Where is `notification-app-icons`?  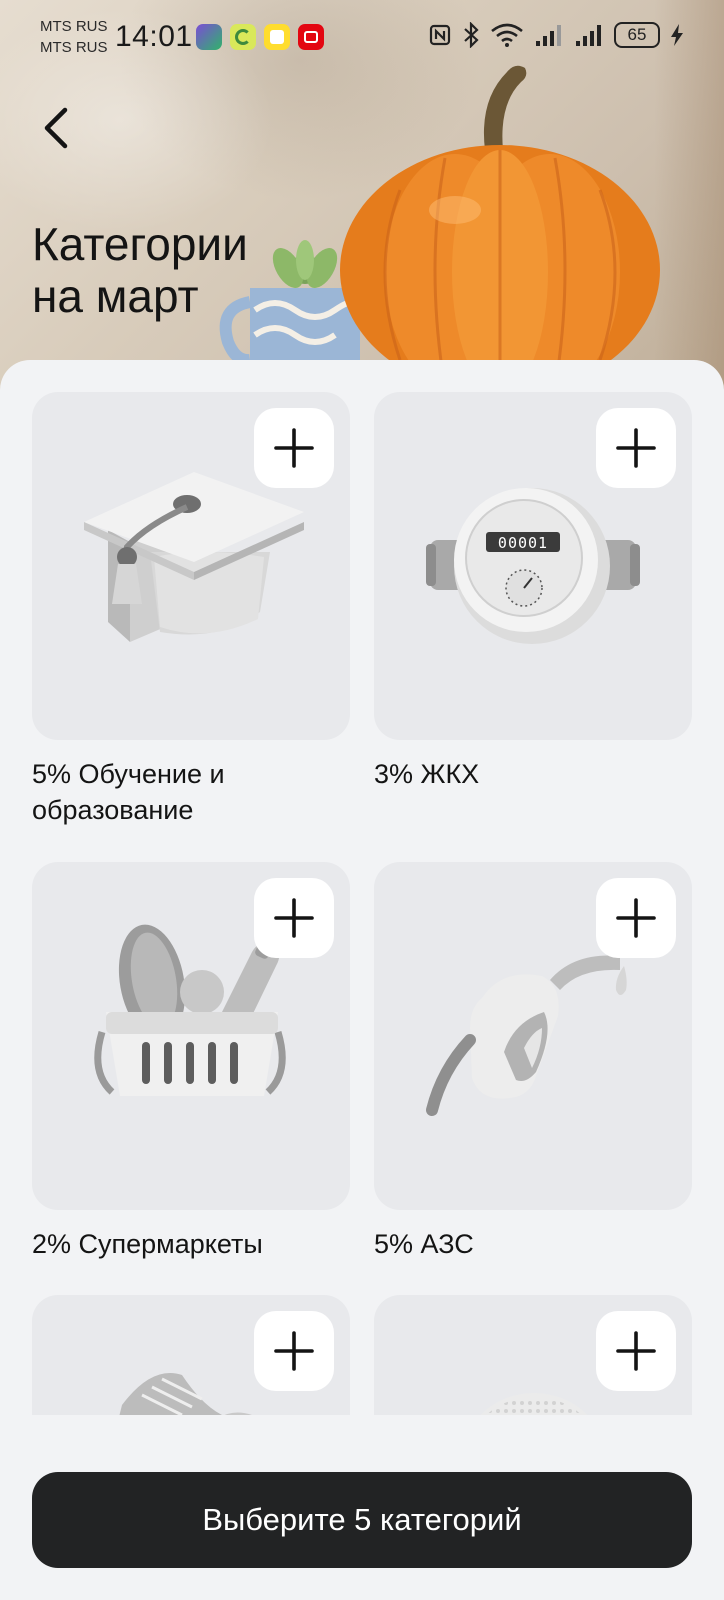
notification-app-icons is located at coordinates (260, 37).